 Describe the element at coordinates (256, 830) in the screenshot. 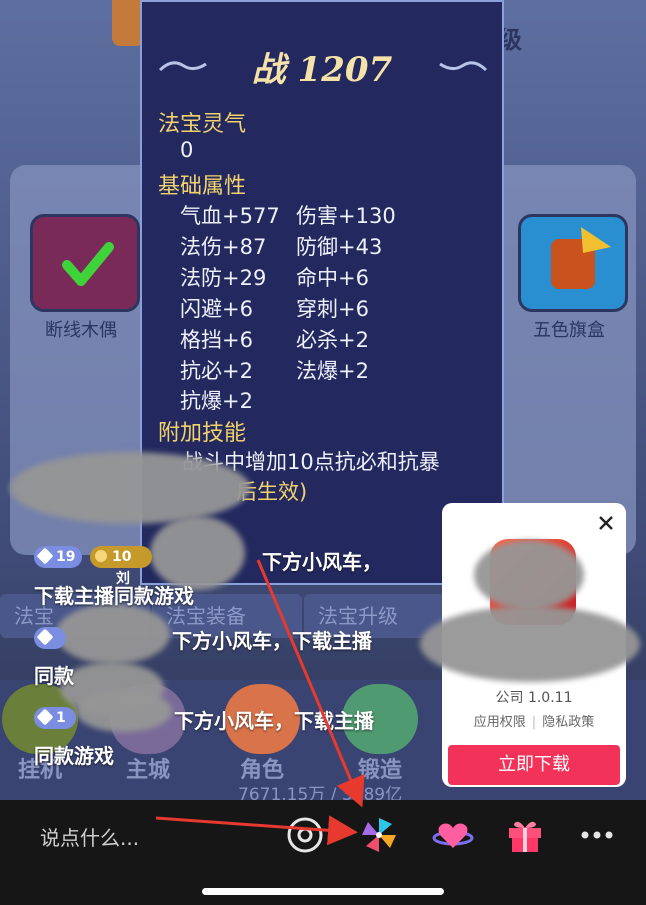

I see `arrow-to-pinwheel-from-input` at that location.